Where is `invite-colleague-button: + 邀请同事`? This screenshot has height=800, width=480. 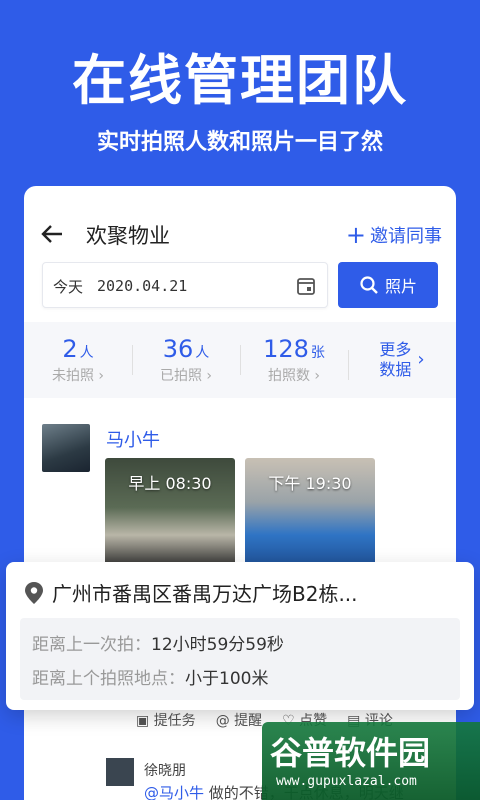
invite-colleague-button: + 邀请同事 is located at coordinates (394, 235).